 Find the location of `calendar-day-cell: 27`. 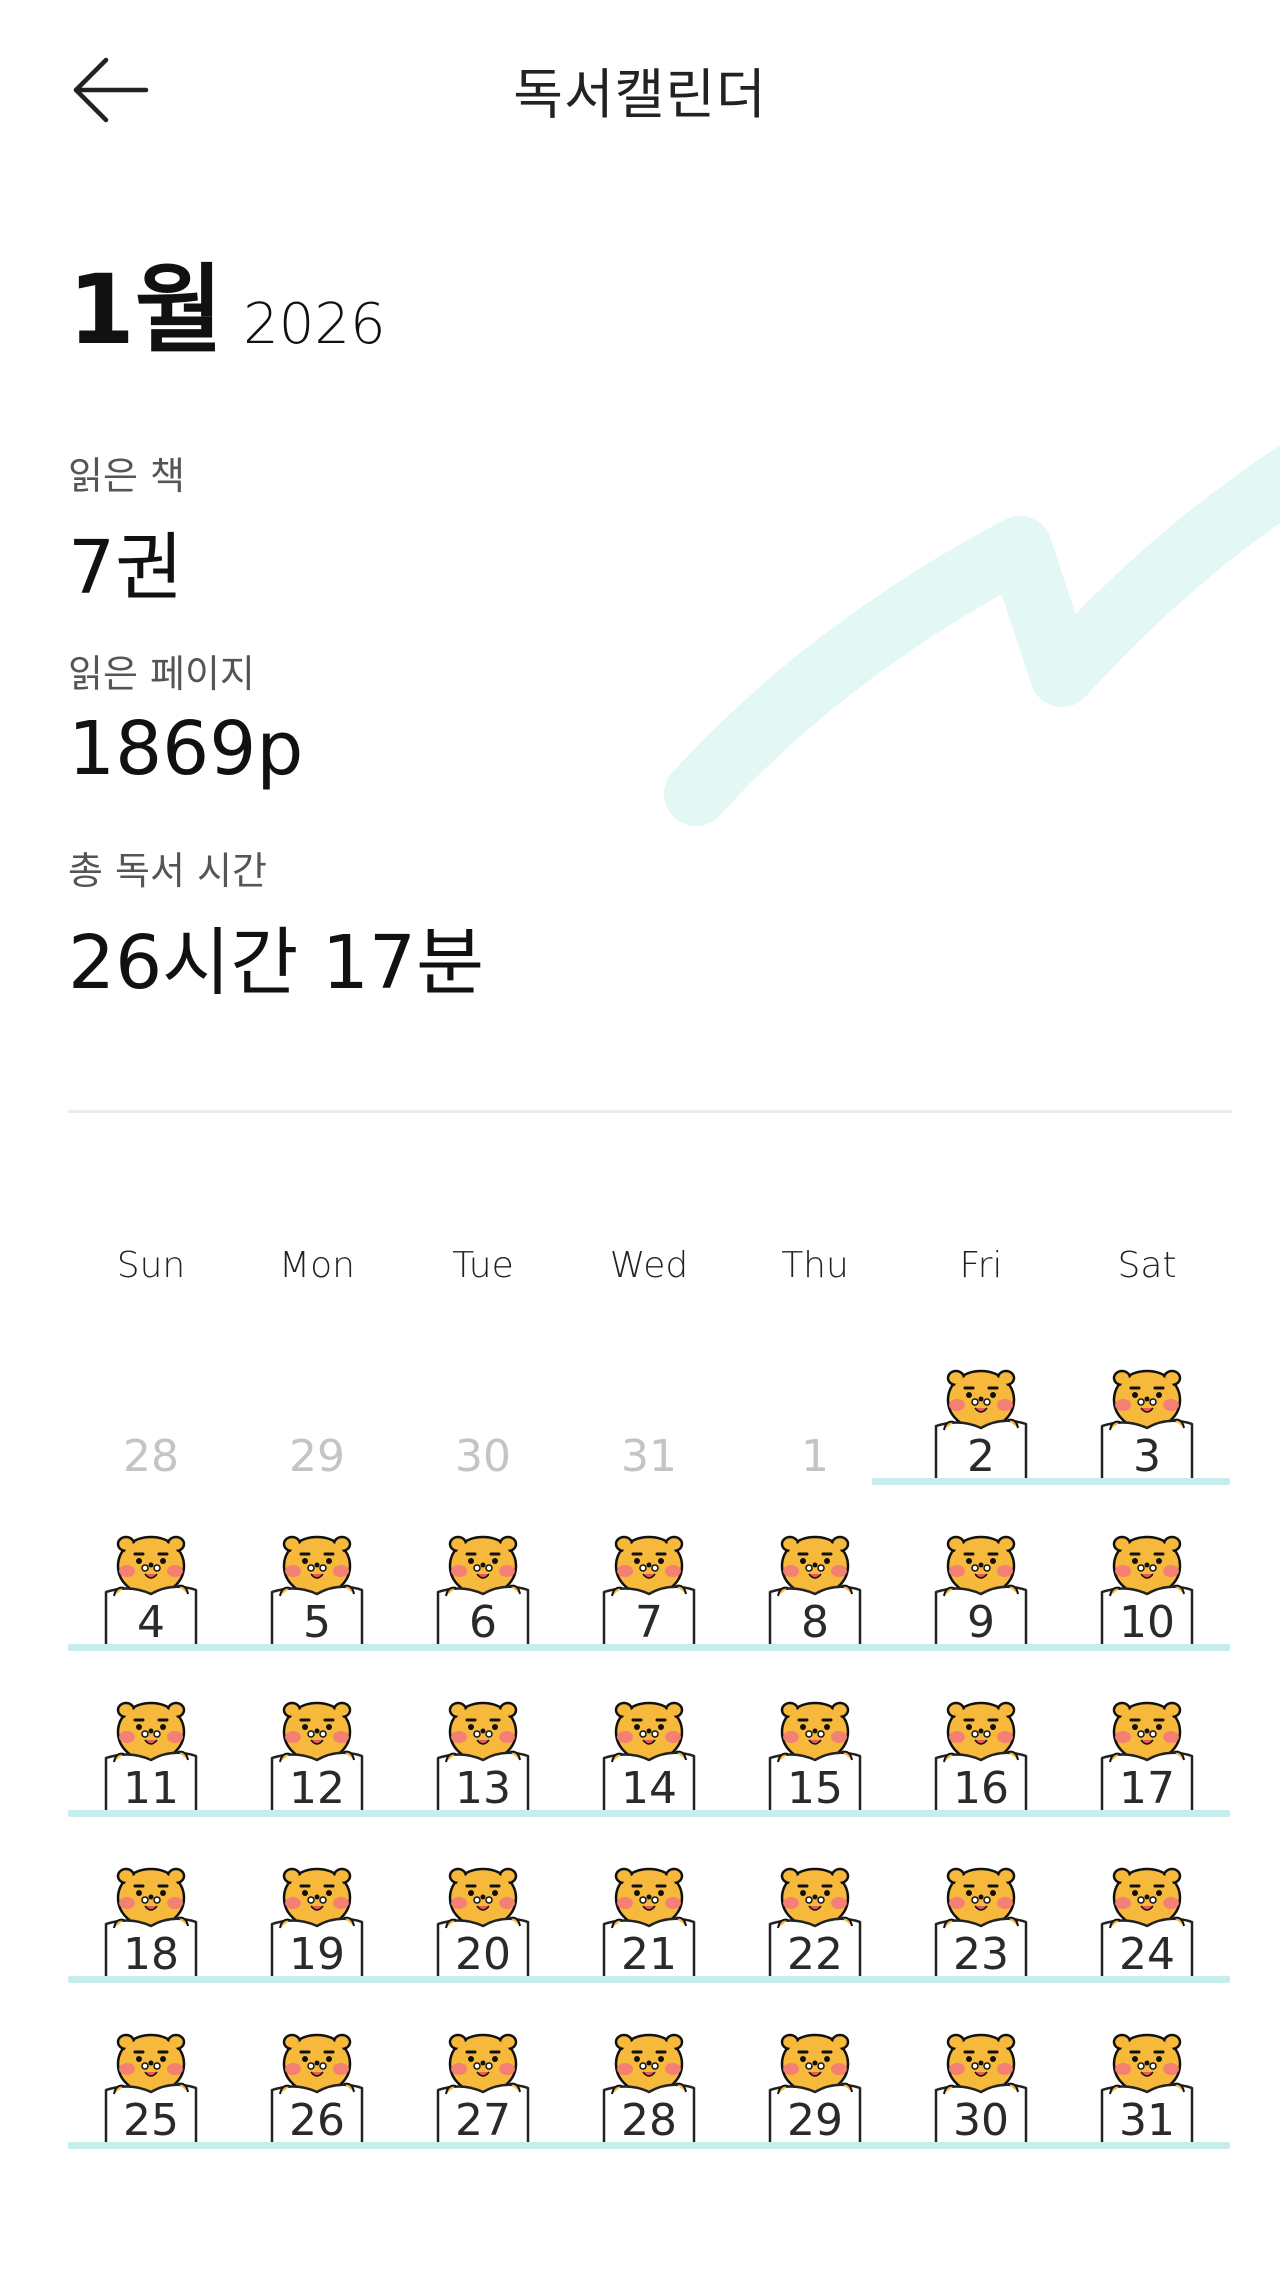

calendar-day-cell: 27 is located at coordinates (483, 2074).